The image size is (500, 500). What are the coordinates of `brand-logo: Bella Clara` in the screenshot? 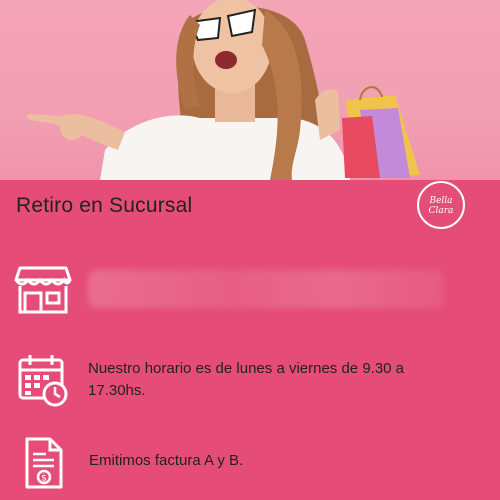 It's located at (441, 205).